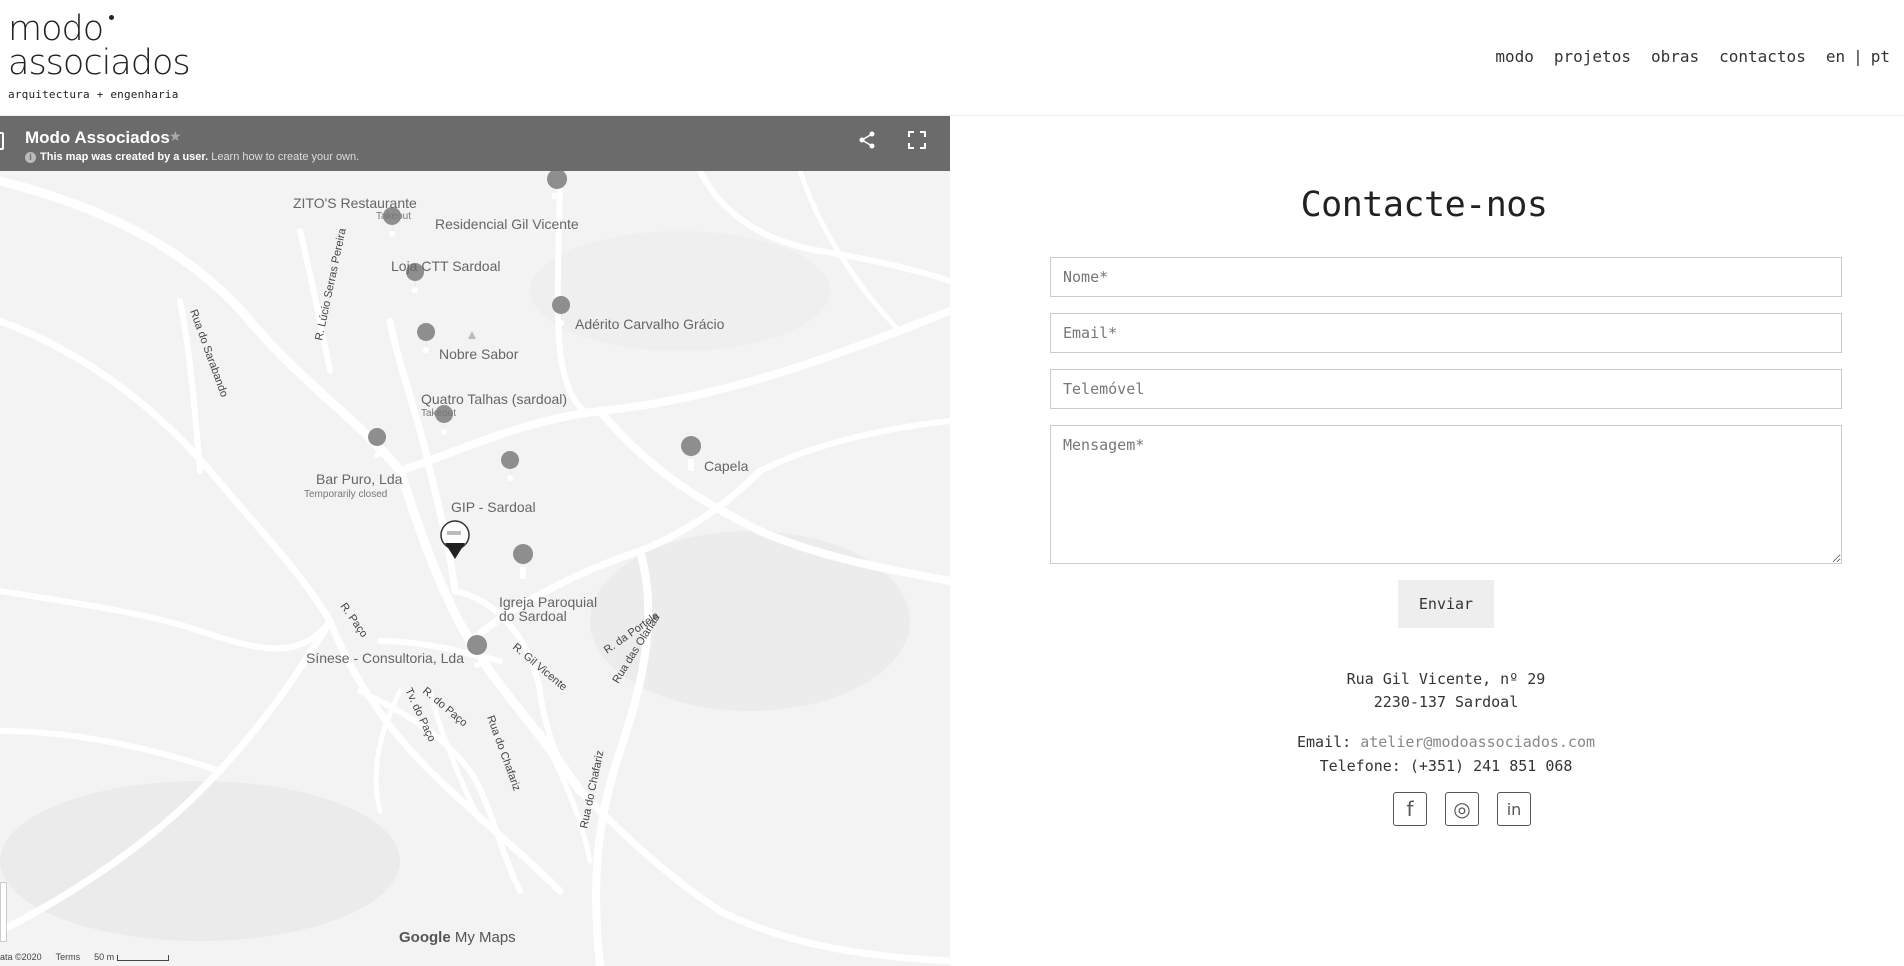 Image resolution: width=1904 pixels, height=966 pixels. What do you see at coordinates (1514, 809) in the screenshot?
I see `linkedin-icon: in` at bounding box center [1514, 809].